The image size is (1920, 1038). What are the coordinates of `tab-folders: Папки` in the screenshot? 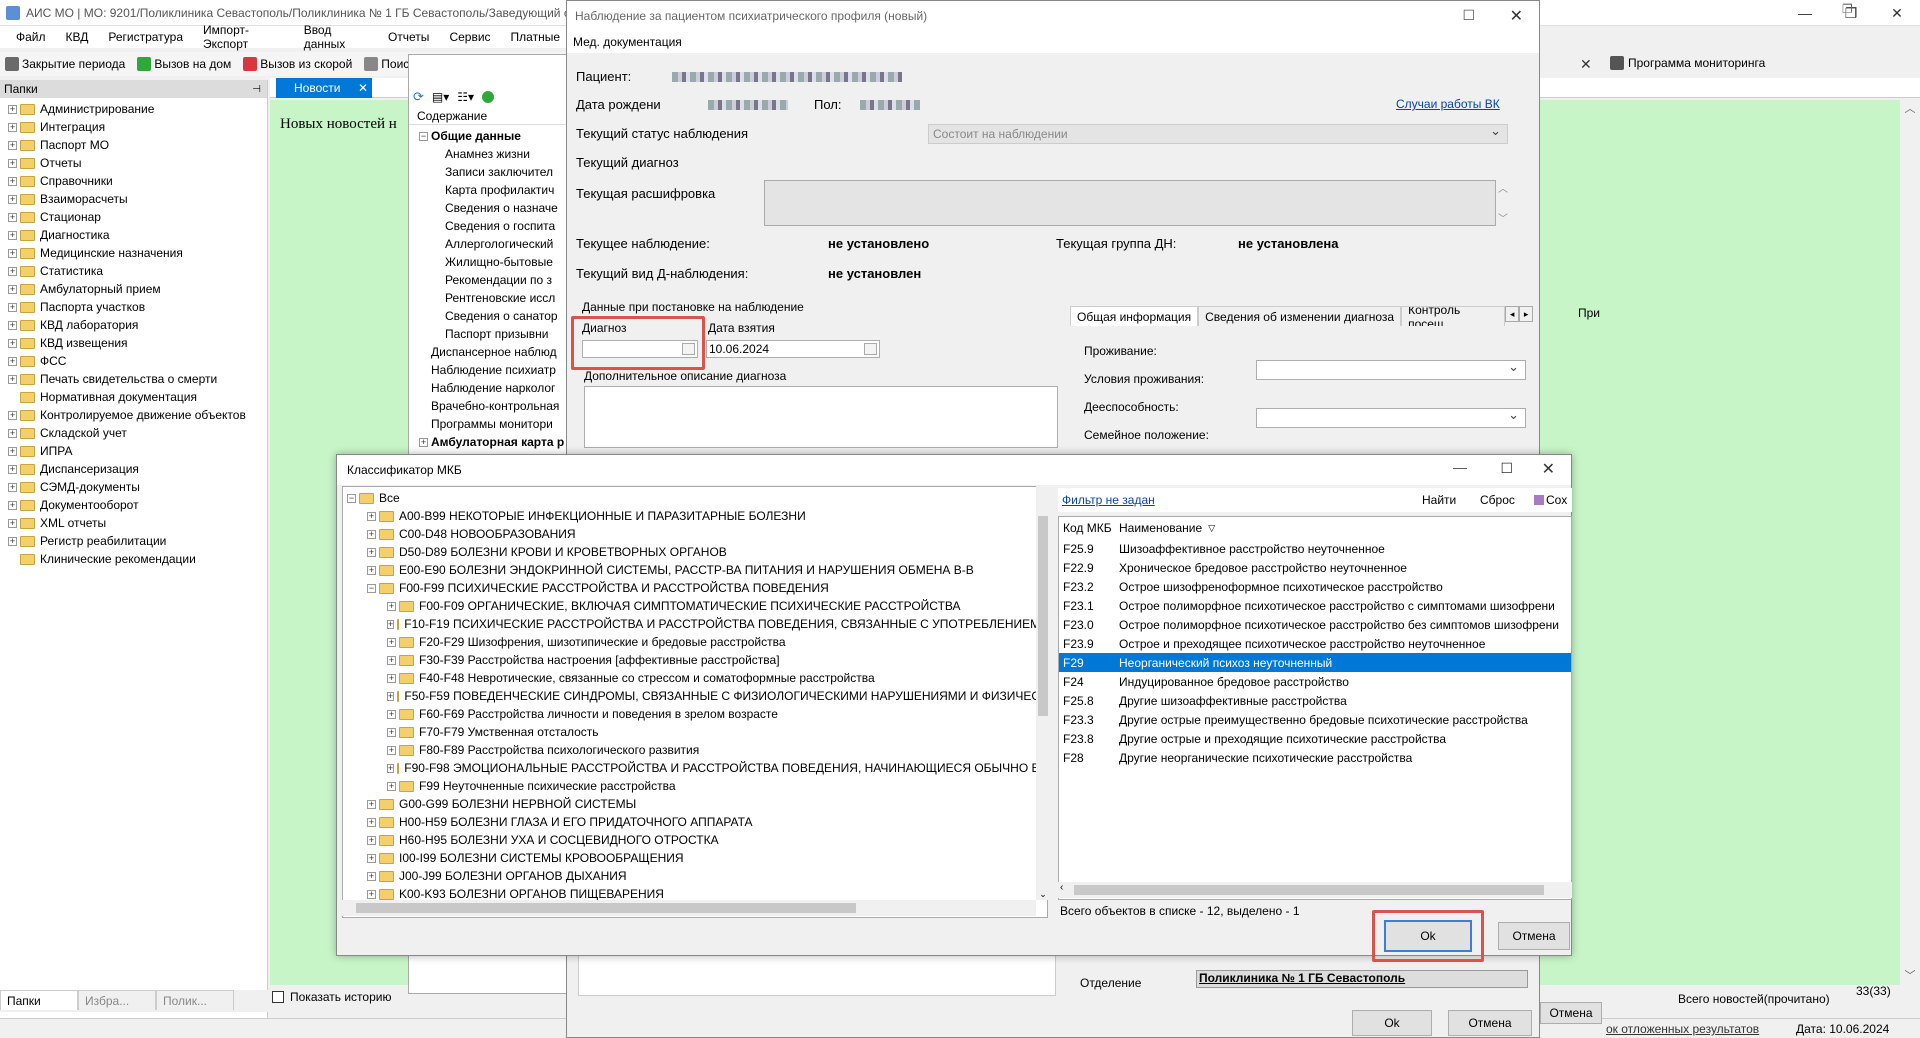 It's located at (39, 1000).